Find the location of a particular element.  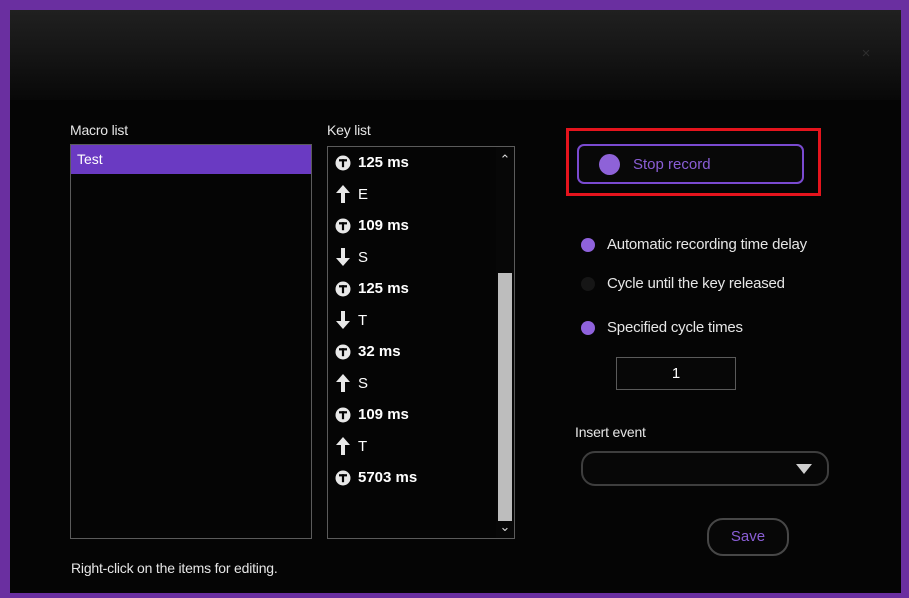

editing-hint: Right-click on the items for editing. is located at coordinates (174, 568).